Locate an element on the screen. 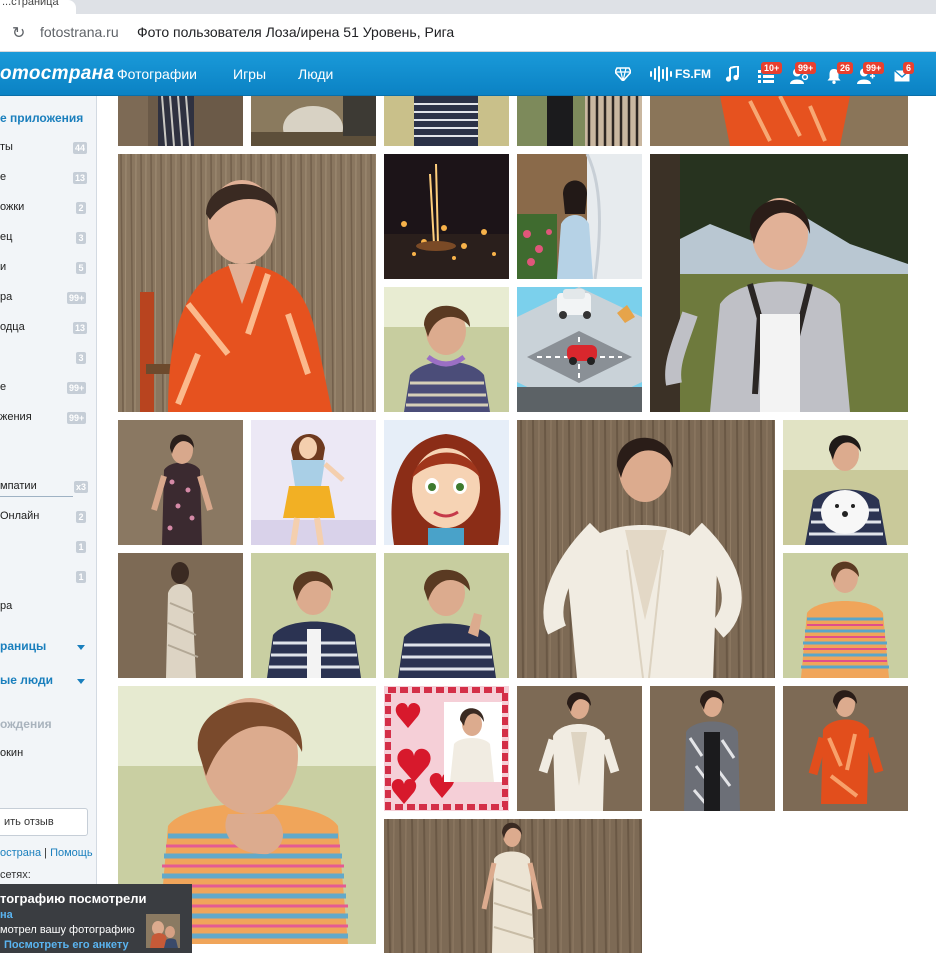  nav-photos: Фотографии is located at coordinates (157, 74).